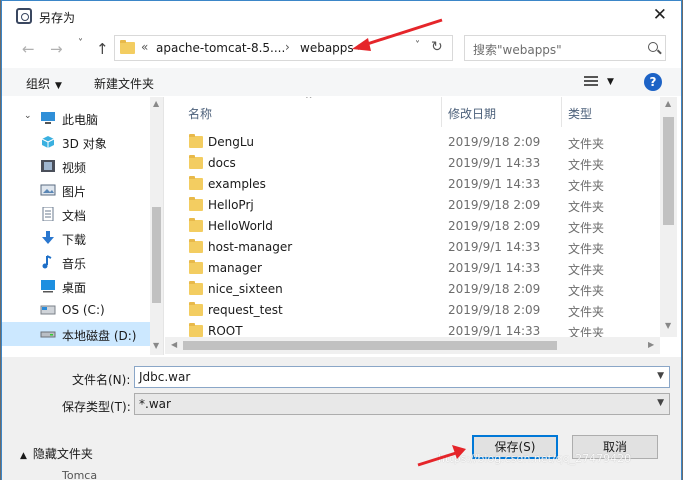 This screenshot has width=683, height=480. I want to click on organize-label: 组织, so click(38, 84).